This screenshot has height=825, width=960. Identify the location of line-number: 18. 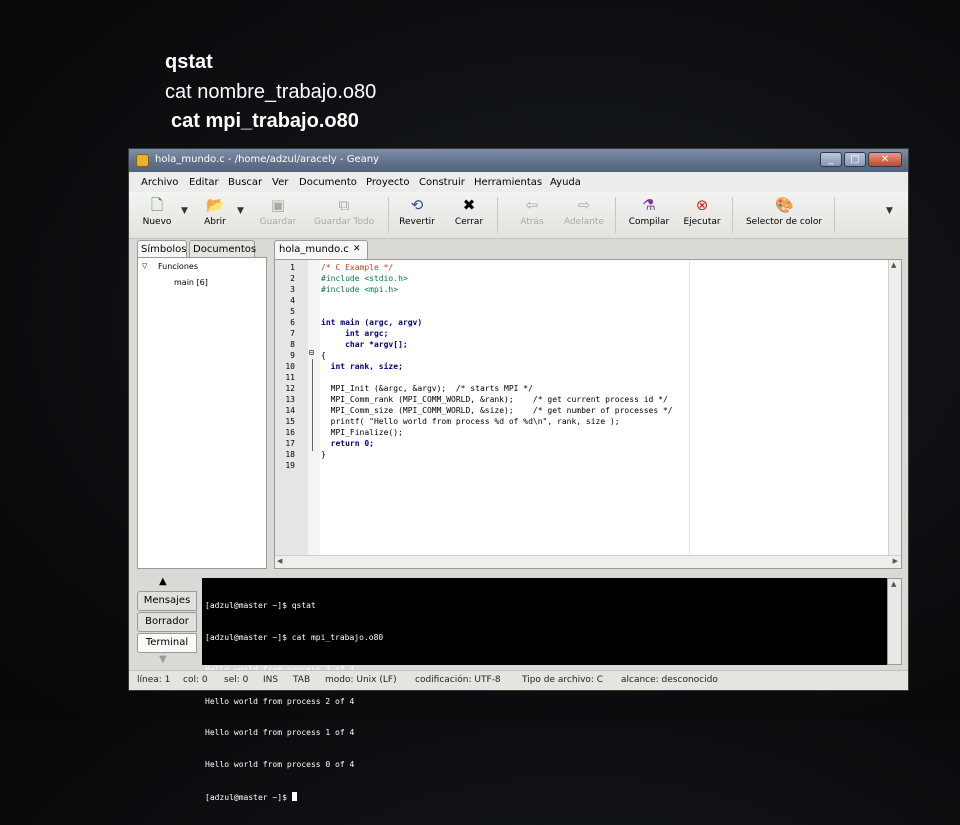
(290, 454).